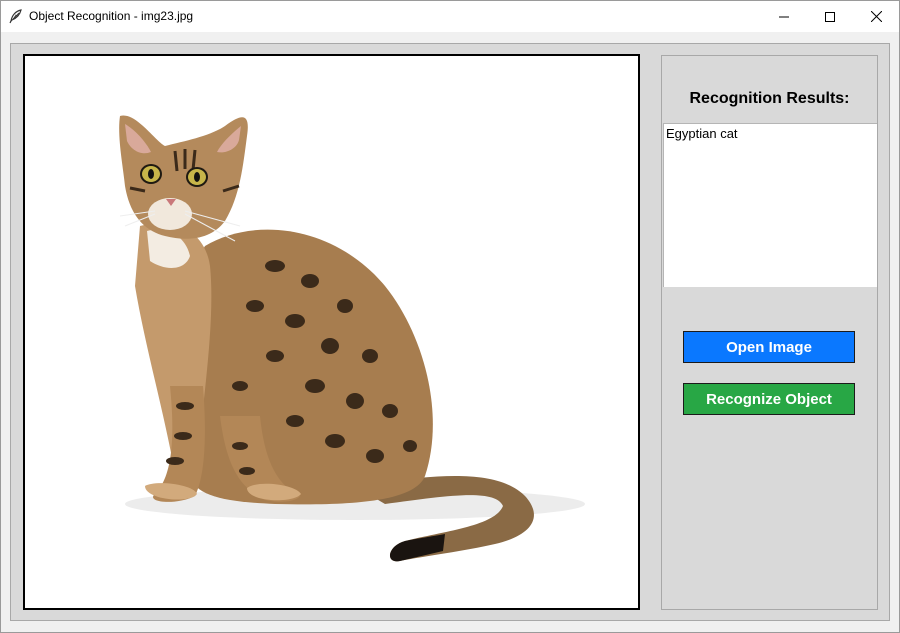 The image size is (900, 633). I want to click on maximize-icon, so click(830, 16).